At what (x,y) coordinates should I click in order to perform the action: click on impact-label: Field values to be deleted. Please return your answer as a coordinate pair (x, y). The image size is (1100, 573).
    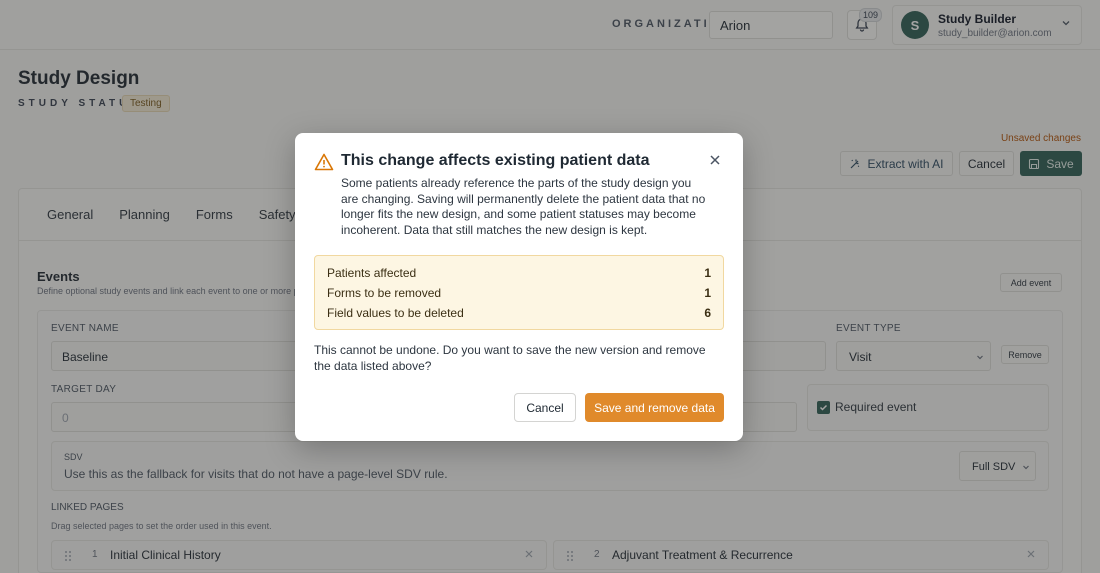
    Looking at the image, I should click on (395, 313).